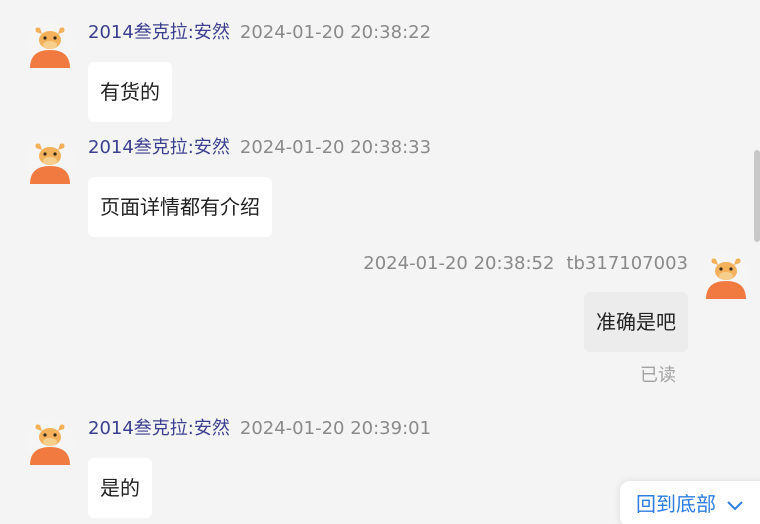 The image size is (760, 524). What do you see at coordinates (627, 263) in the screenshot?
I see `sender-name: tb317107003` at bounding box center [627, 263].